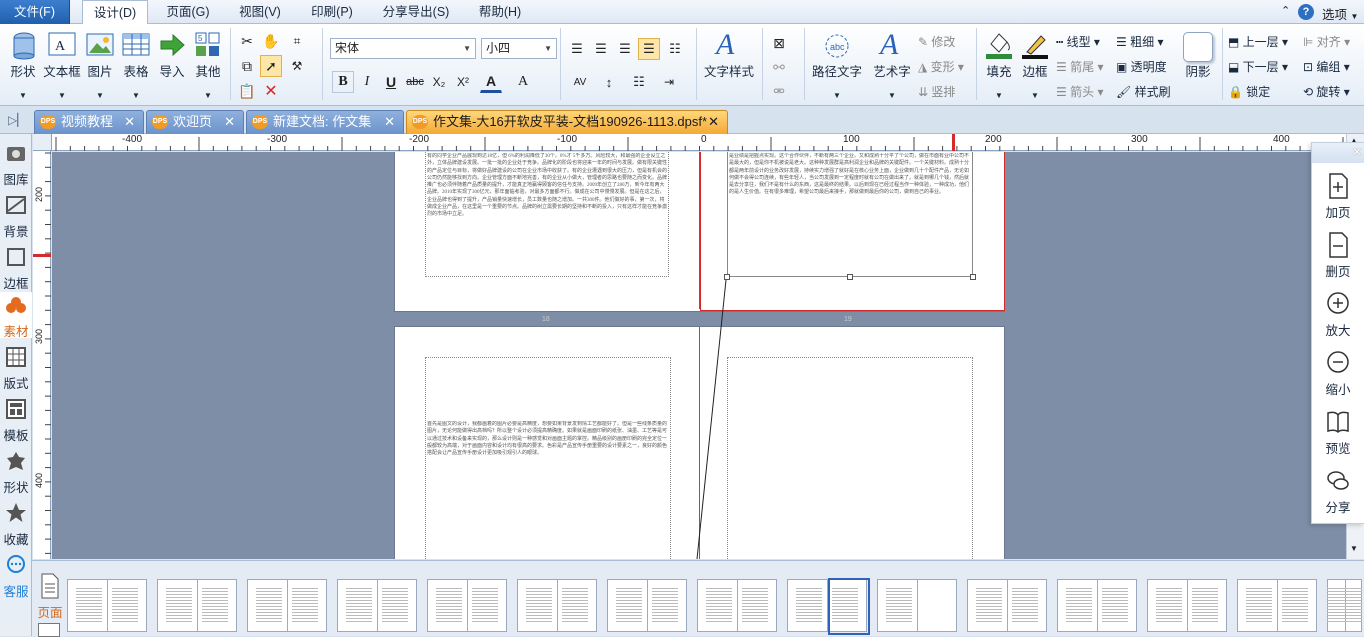 This screenshot has width=1364, height=637. What do you see at coordinates (16, 369) in the screenshot?
I see `layout-button: 版式` at bounding box center [16, 369].